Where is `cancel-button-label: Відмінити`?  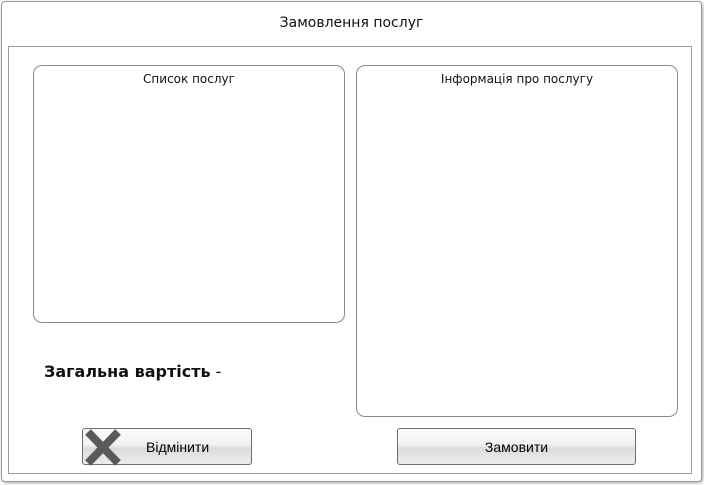
cancel-button-label: Відмінити is located at coordinates (178, 447).